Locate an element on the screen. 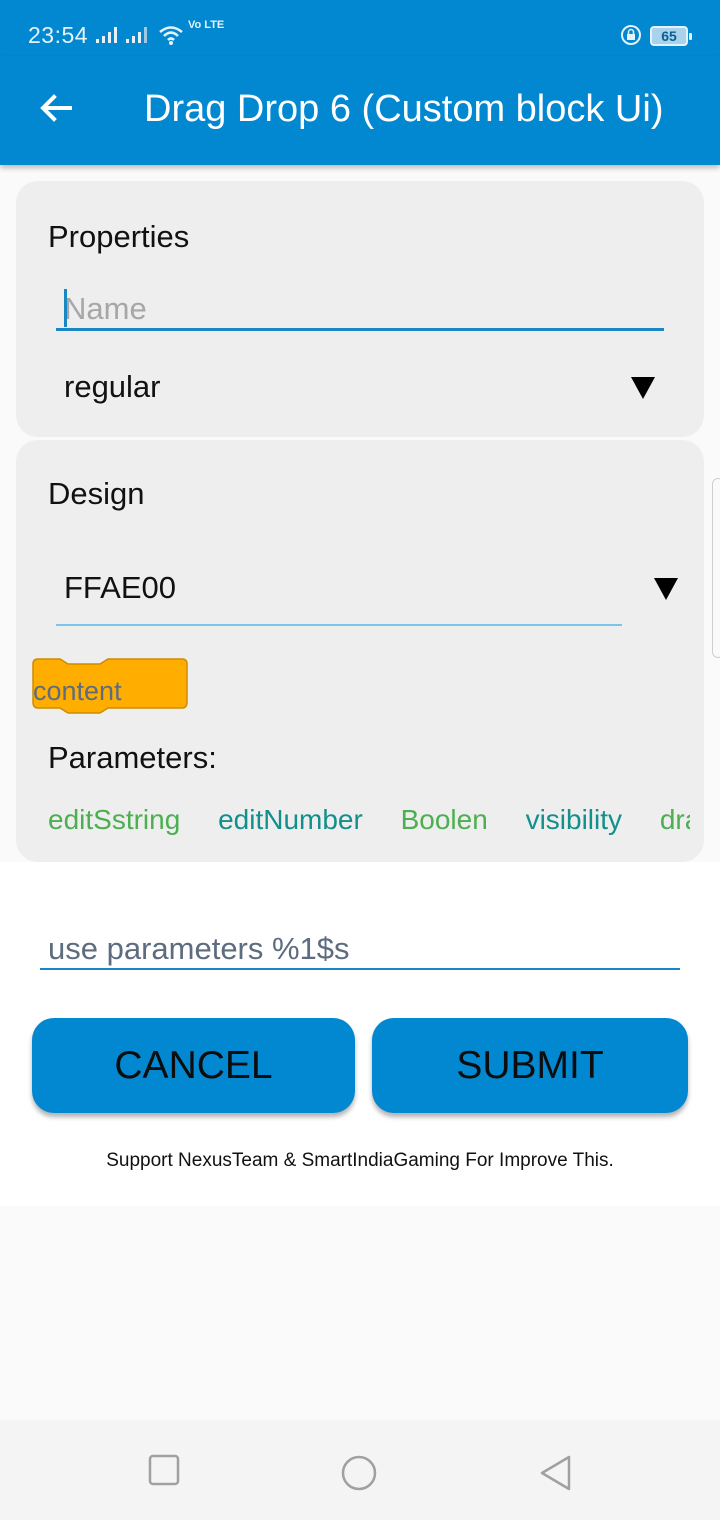 This screenshot has width=720, height=1520. arrow-left-icon is located at coordinates (56, 108).